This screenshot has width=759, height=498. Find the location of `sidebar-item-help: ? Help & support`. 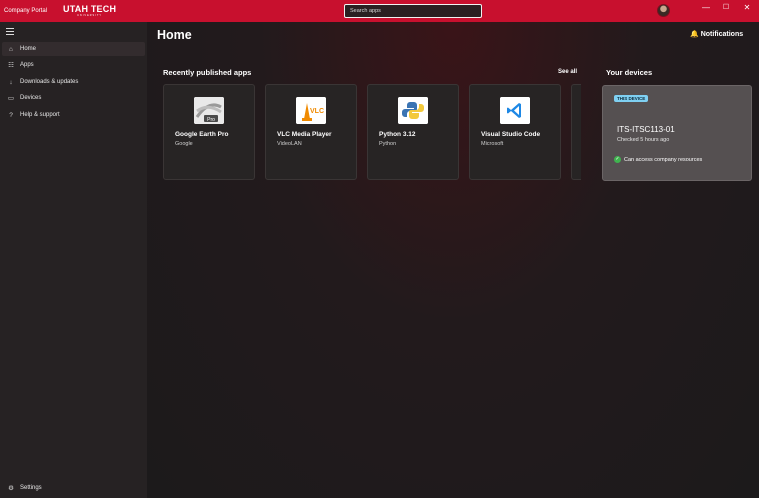

sidebar-item-help: ? Help & support is located at coordinates (73, 115).